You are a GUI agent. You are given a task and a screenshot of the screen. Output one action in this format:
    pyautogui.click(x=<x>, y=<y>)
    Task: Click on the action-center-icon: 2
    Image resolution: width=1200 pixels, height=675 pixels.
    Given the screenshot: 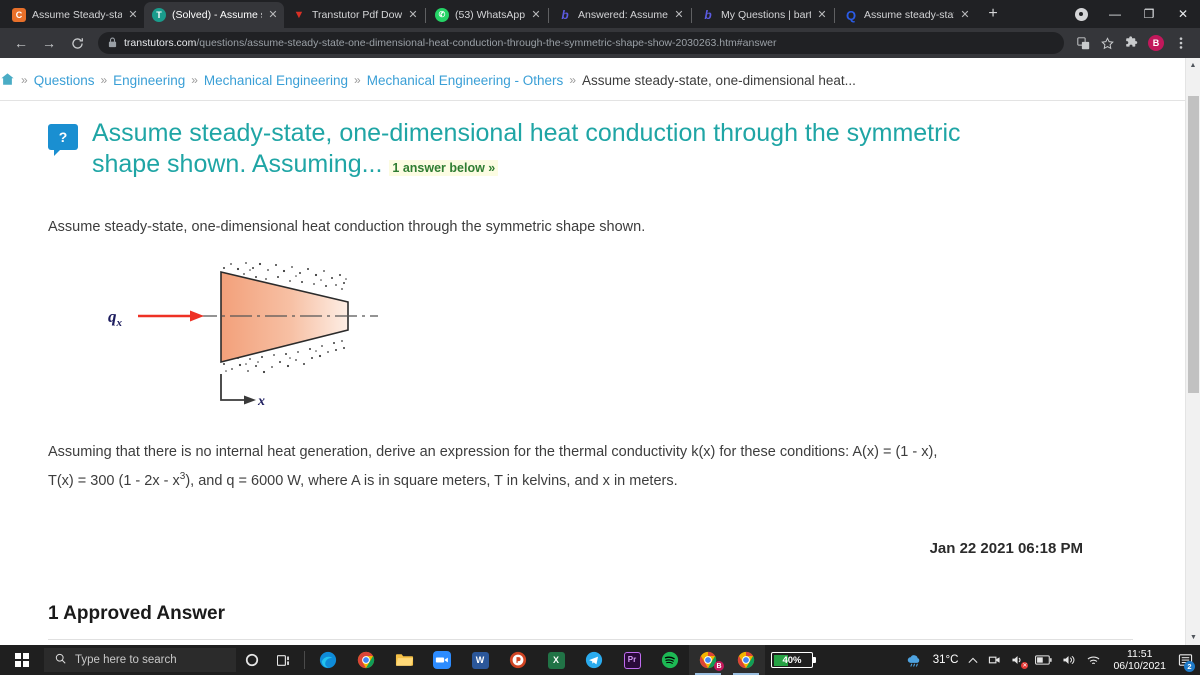 What is the action you would take?
    pyautogui.click(x=1185, y=660)
    